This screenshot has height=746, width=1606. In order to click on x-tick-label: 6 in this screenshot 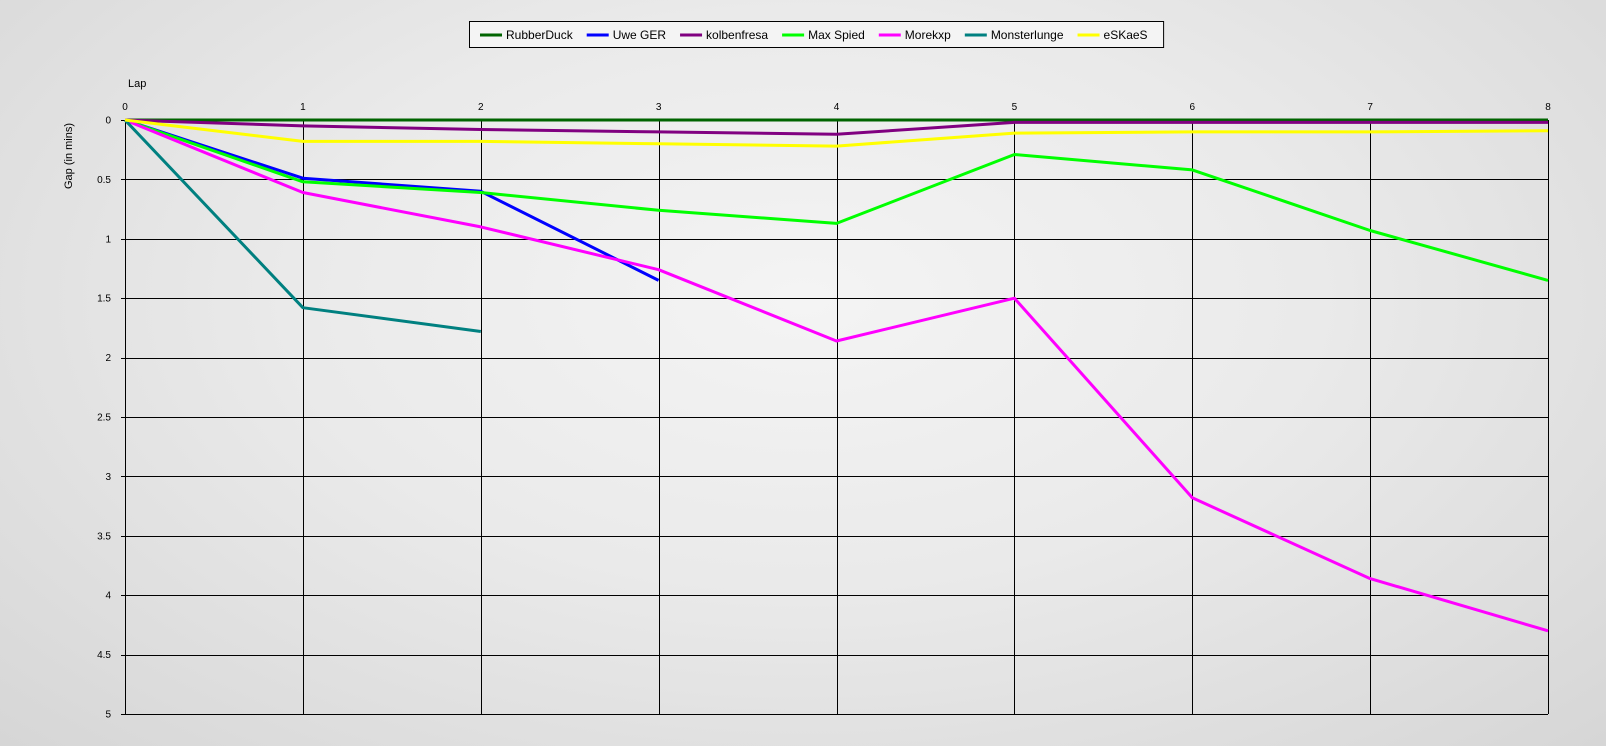, I will do `click(1192, 107)`.